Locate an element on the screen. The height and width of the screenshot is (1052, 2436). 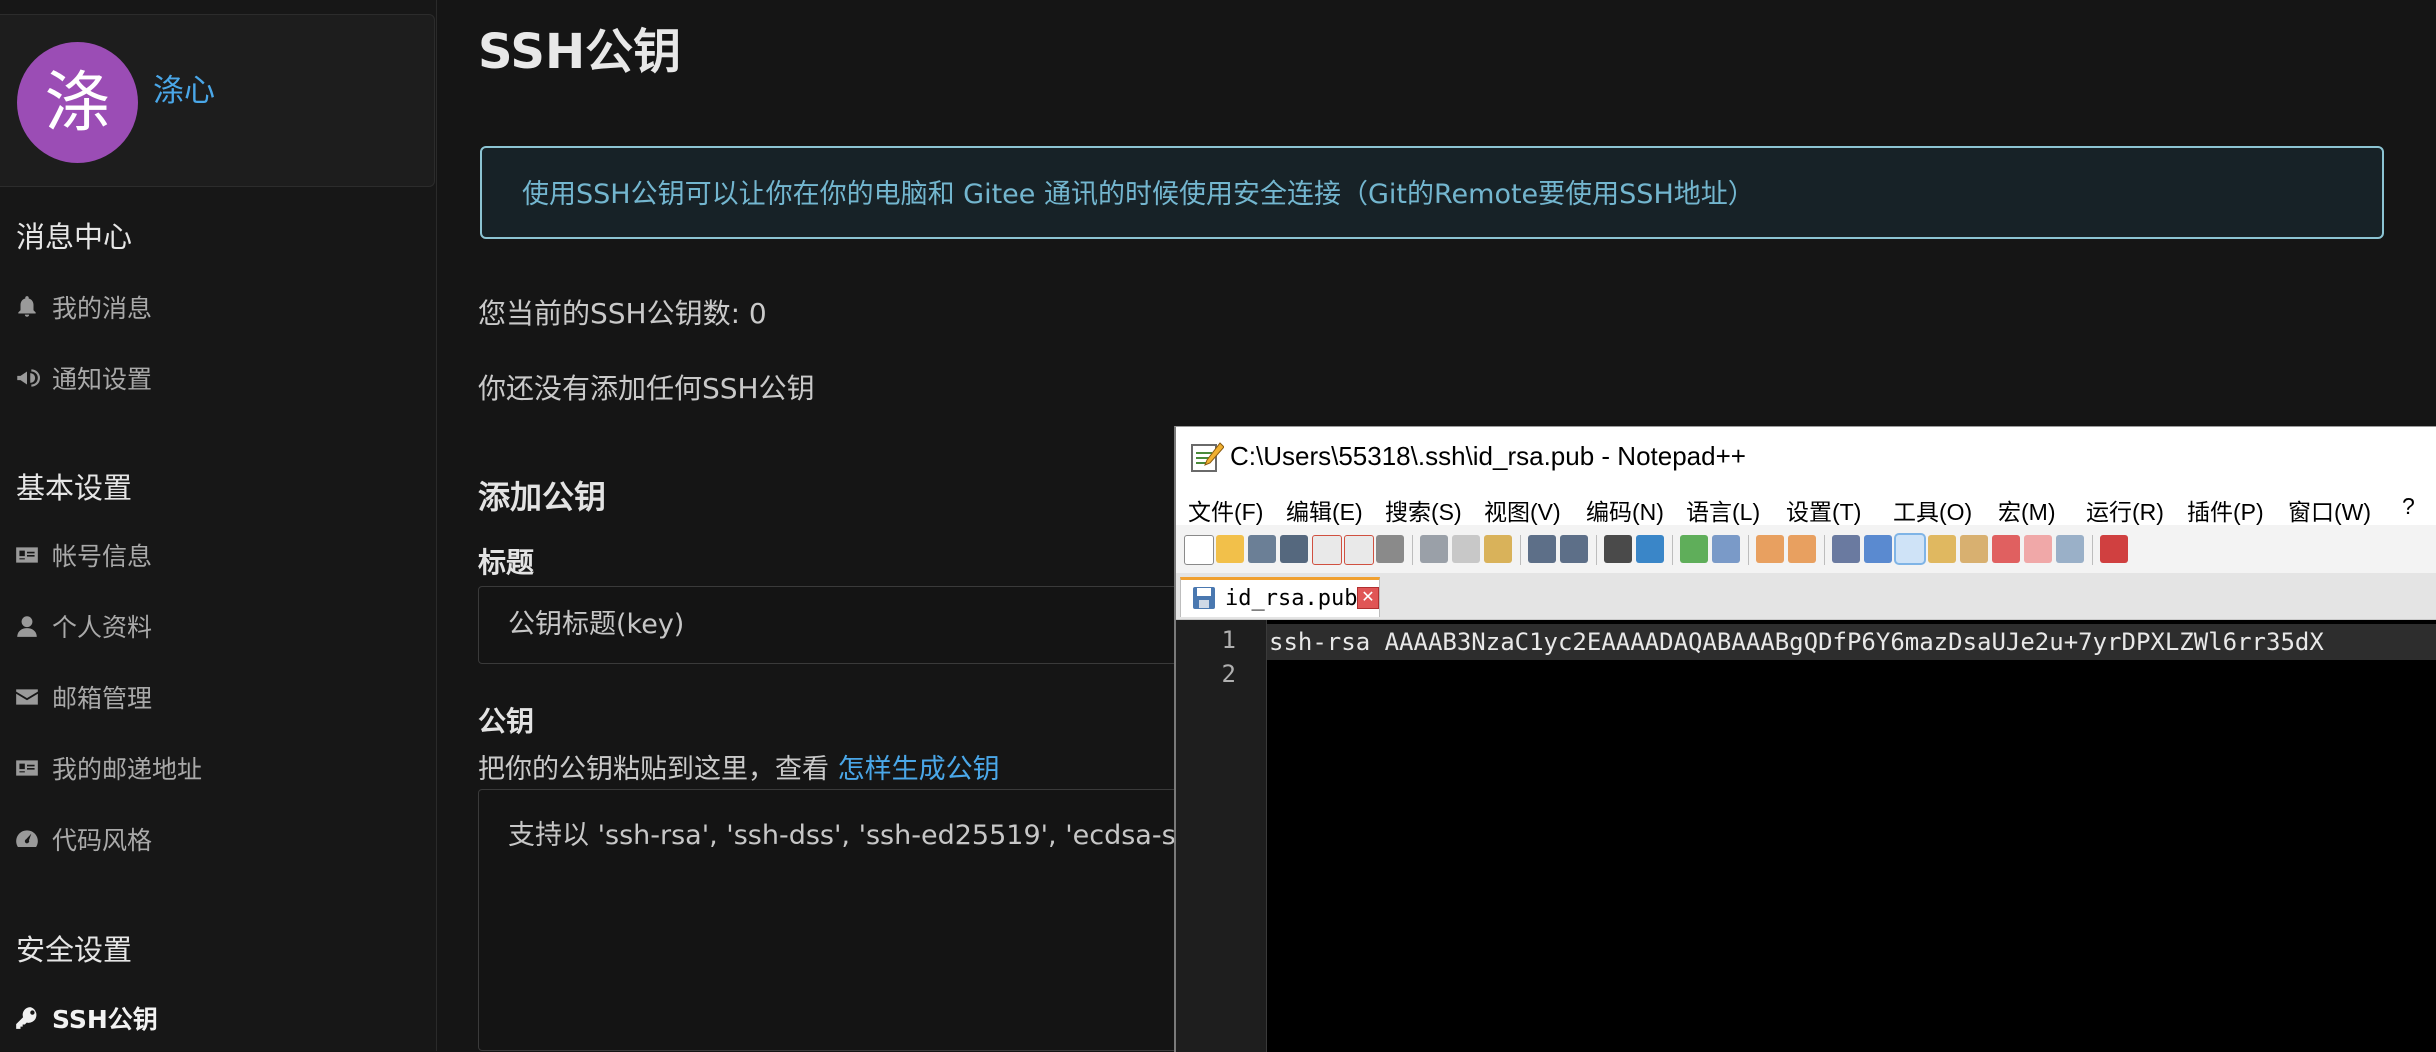
redo-icon is located at coordinates (1574, 549).